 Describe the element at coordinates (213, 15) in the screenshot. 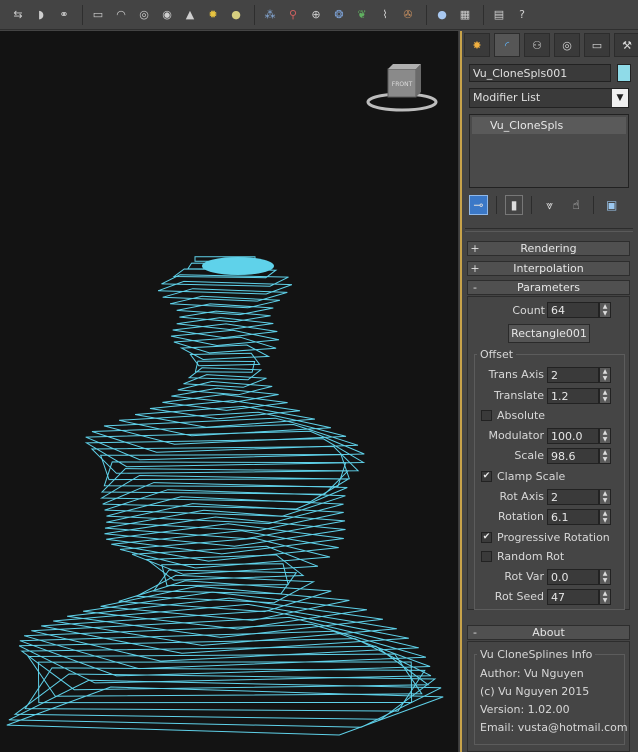

I see `sun-icon: ✹` at that location.